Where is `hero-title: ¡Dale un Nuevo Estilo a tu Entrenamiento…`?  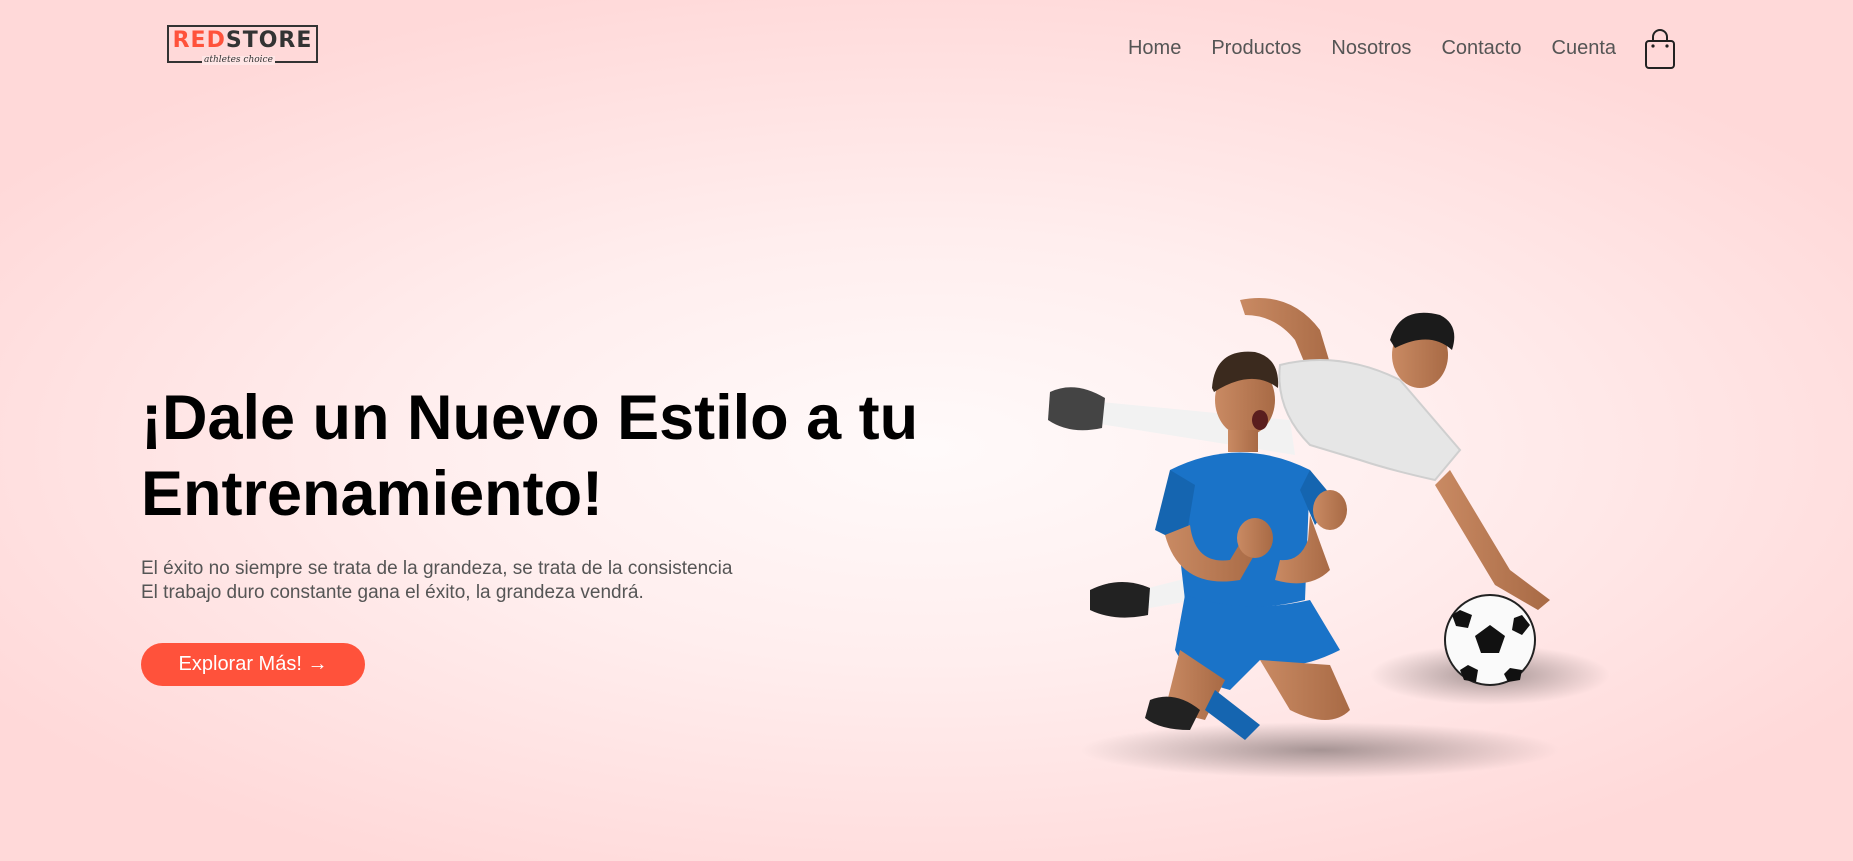 hero-title: ¡Dale un Nuevo Estilo a tu Entrenamiento… is located at coordinates (551, 456).